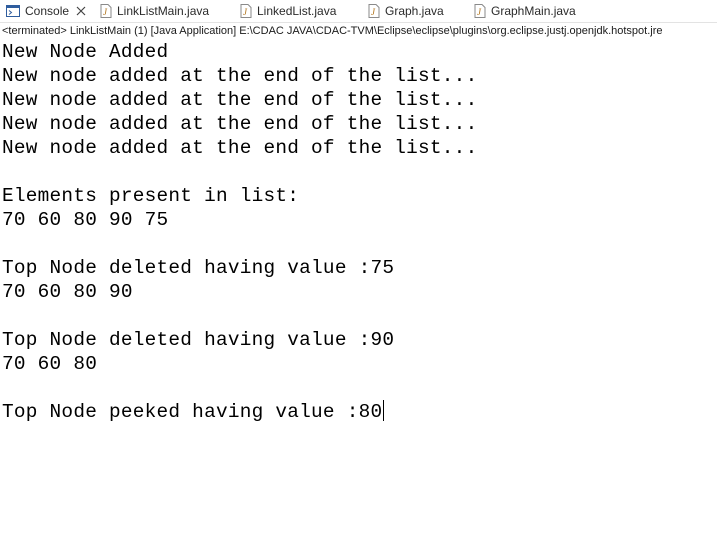 The height and width of the screenshot is (552, 717). Describe the element at coordinates (192, 412) in the screenshot. I see `console-line-text: Top Node peeked having value :80` at that location.